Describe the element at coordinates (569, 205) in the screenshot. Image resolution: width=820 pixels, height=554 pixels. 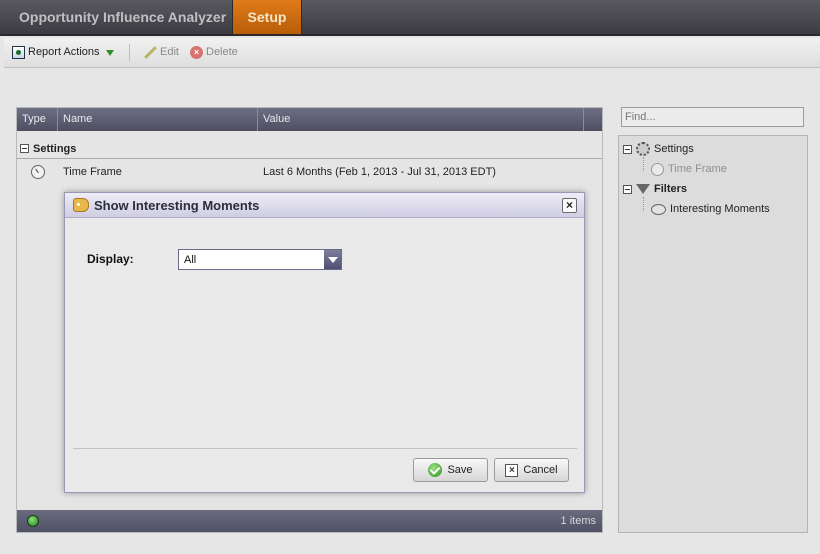
I see `close-icon: ×` at that location.